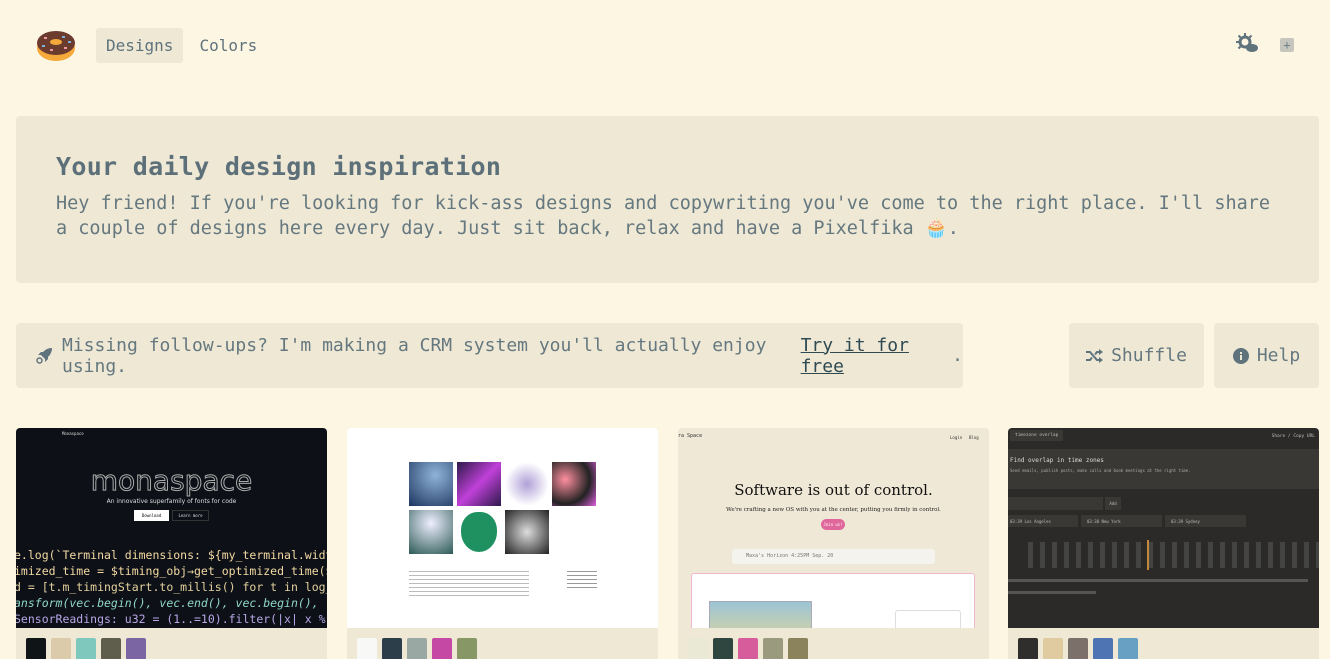  I want to click on nav-designs: Designs, so click(140, 45).